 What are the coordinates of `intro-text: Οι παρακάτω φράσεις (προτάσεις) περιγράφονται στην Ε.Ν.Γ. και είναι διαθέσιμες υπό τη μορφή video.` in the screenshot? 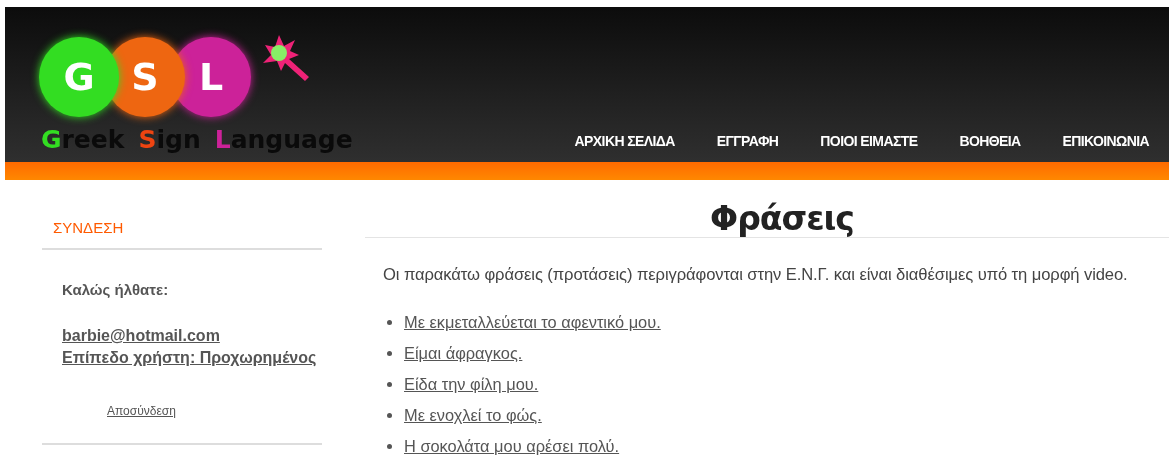 It's located at (756, 275).